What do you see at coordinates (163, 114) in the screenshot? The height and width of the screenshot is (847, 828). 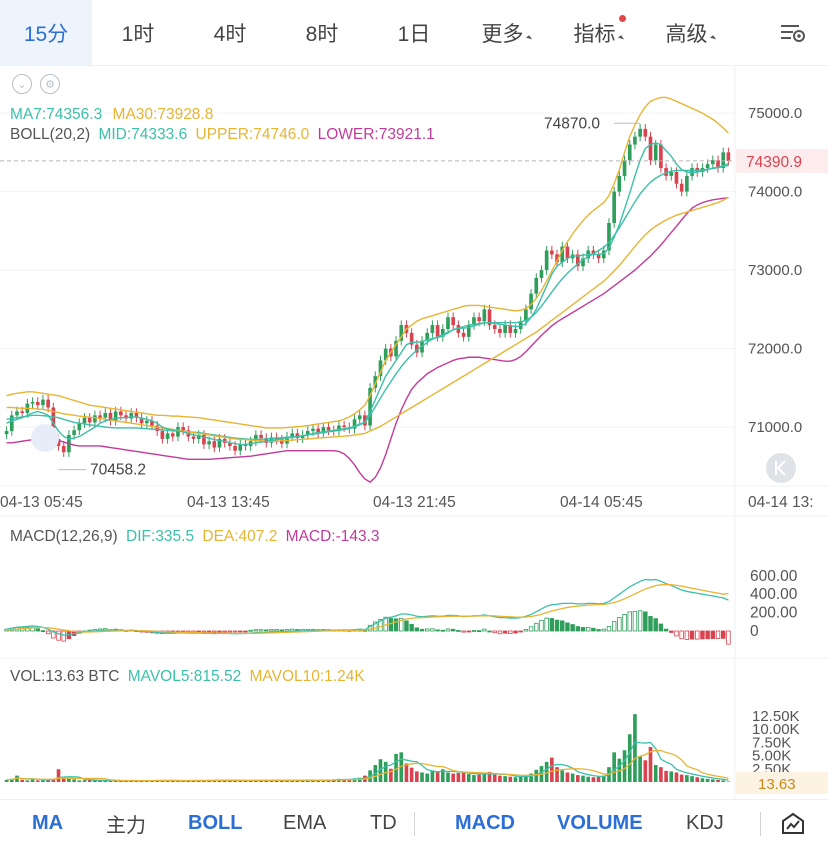 I see `ma30-value: MA30:73928.8` at bounding box center [163, 114].